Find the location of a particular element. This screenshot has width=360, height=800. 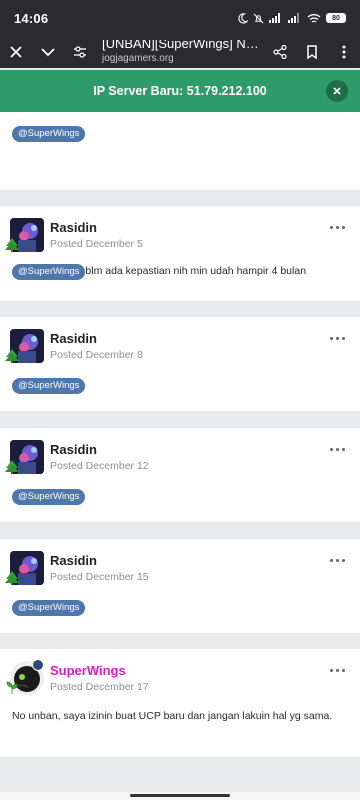

post-card: Rasidin Posted December 15 @SuperWings is located at coordinates (180, 586).